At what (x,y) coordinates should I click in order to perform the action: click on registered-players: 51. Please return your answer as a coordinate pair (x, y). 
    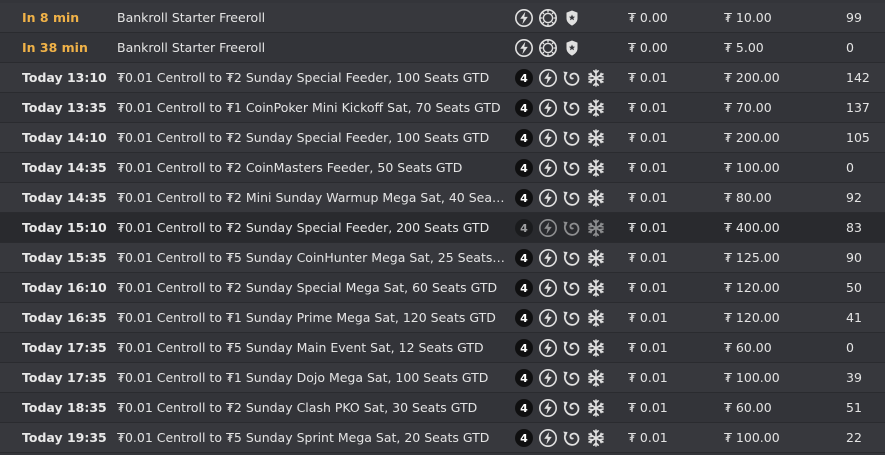
    Looking at the image, I should click on (854, 407).